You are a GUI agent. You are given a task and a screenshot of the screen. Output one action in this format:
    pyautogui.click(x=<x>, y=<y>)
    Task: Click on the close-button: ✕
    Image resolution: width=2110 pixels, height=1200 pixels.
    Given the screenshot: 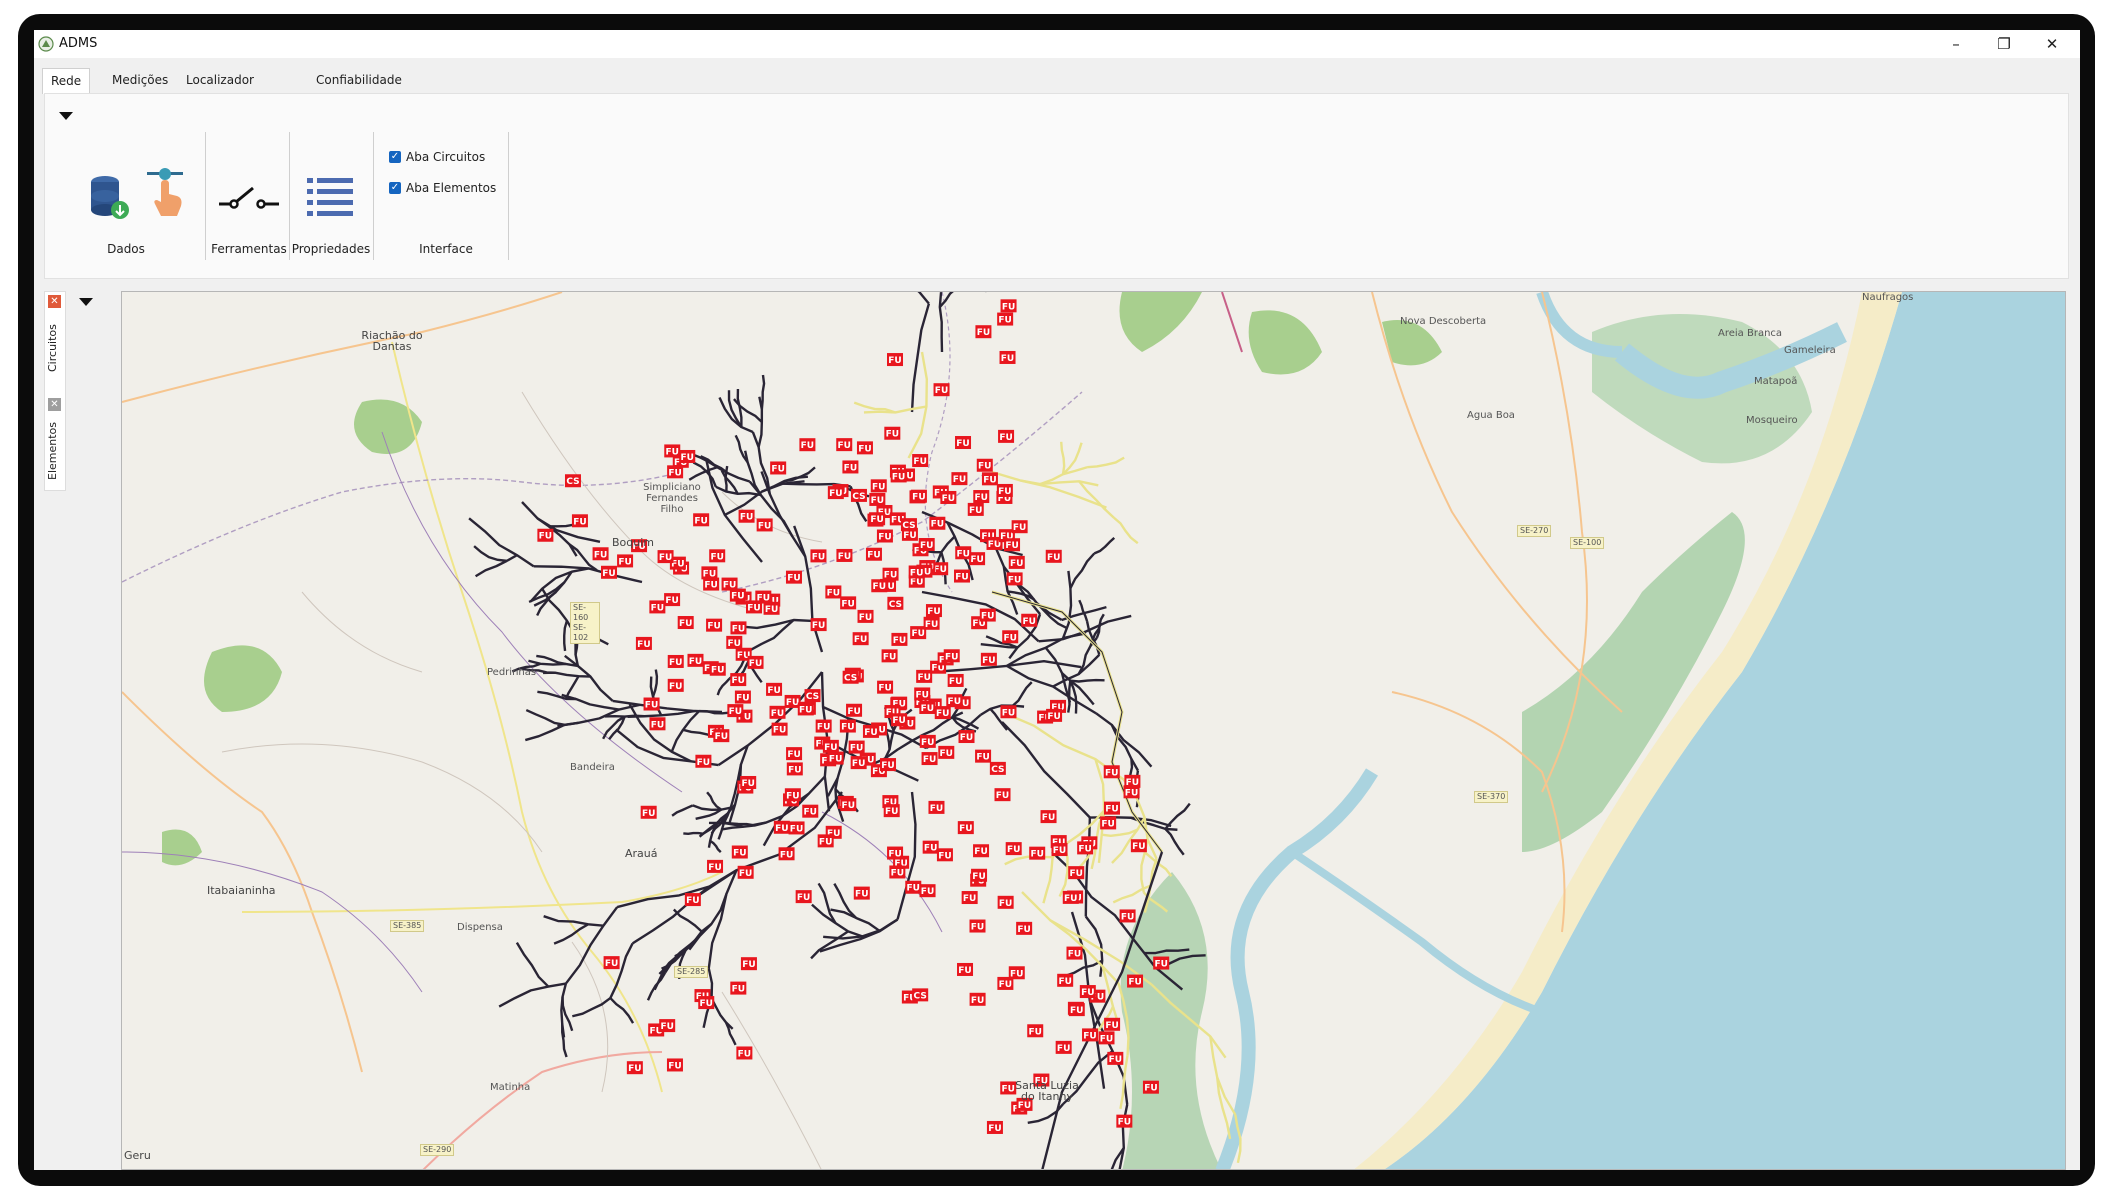 What is the action you would take?
    pyautogui.click(x=2052, y=44)
    